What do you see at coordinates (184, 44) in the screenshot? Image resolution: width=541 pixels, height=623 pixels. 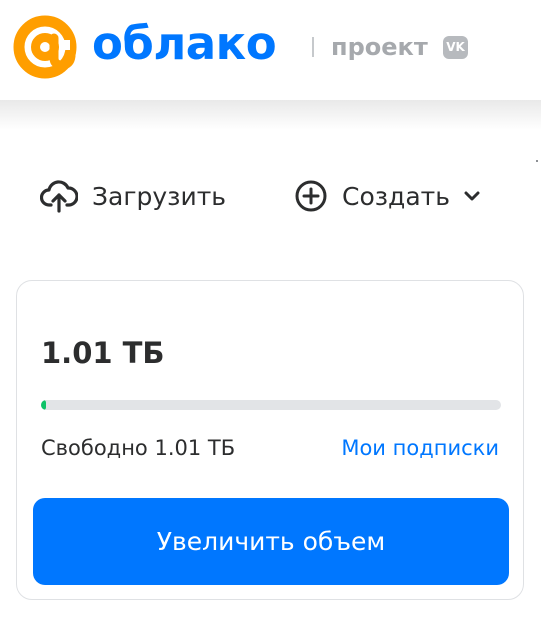 I see `logo-text: облако` at bounding box center [184, 44].